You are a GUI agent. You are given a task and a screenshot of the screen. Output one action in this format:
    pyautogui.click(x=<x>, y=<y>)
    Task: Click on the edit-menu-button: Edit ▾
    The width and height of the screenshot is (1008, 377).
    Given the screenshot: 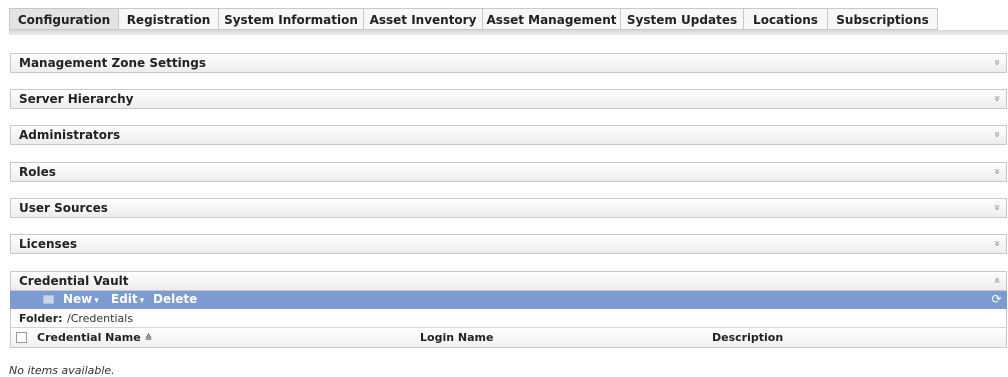 What is the action you would take?
    pyautogui.click(x=127, y=299)
    